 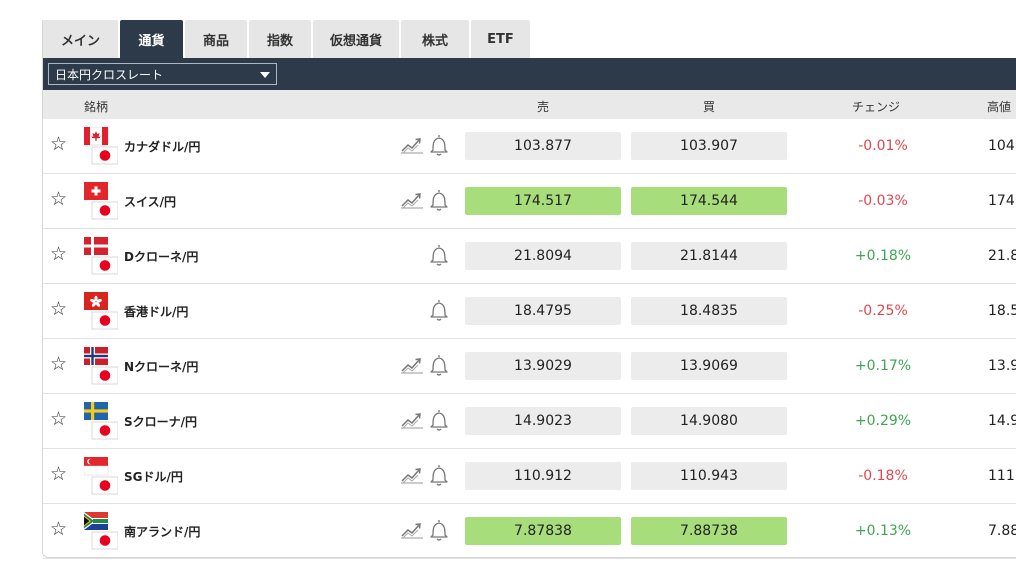 I want to click on change-percent: -0.18%, so click(x=883, y=476).